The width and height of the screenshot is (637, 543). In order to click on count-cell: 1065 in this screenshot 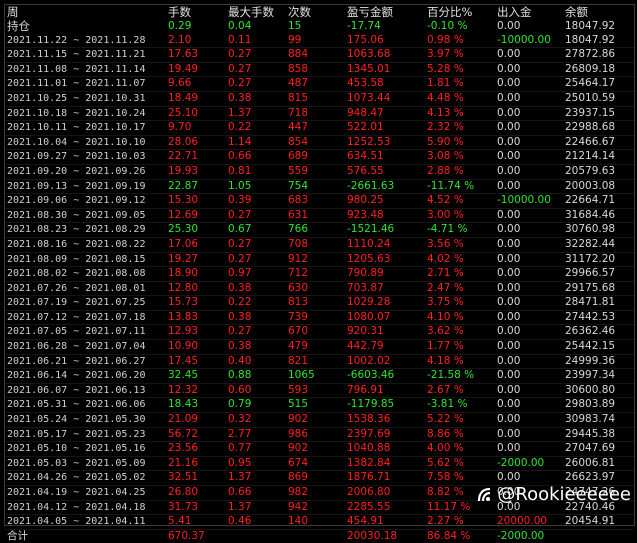, I will do `click(317, 376)`.